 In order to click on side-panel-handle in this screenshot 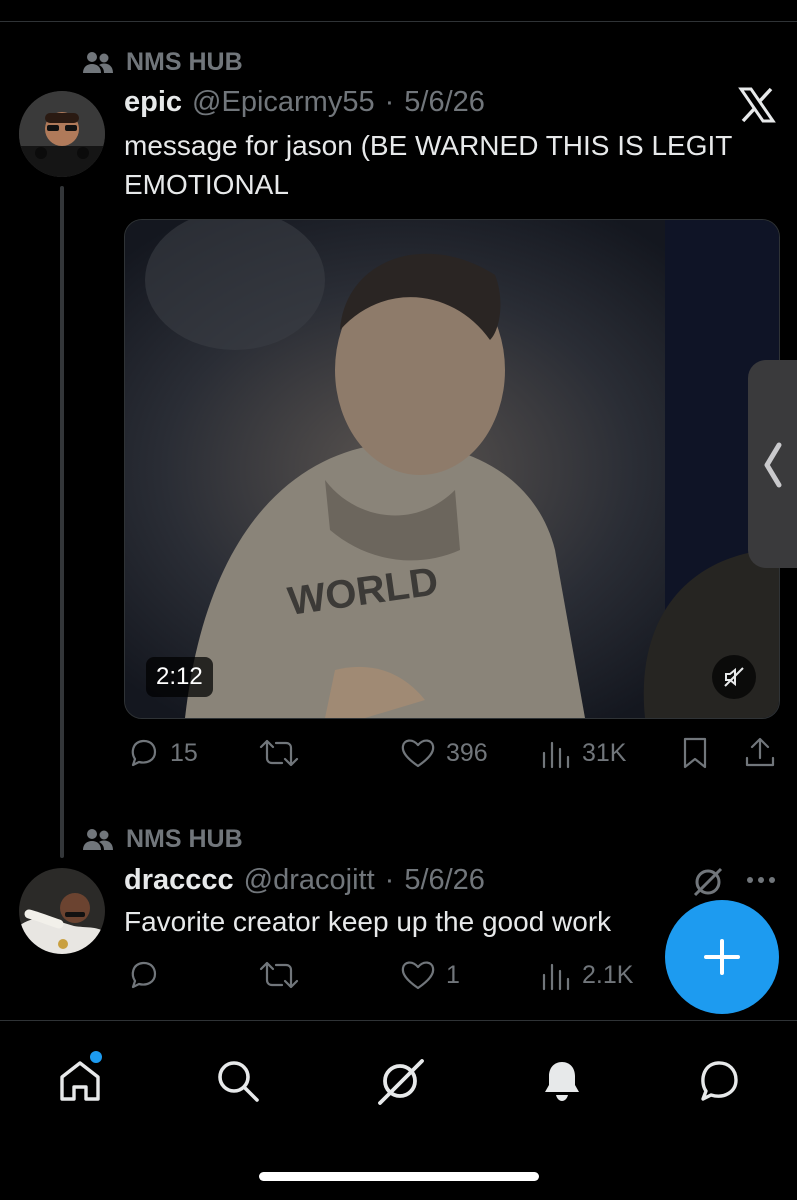, I will do `click(772, 464)`.